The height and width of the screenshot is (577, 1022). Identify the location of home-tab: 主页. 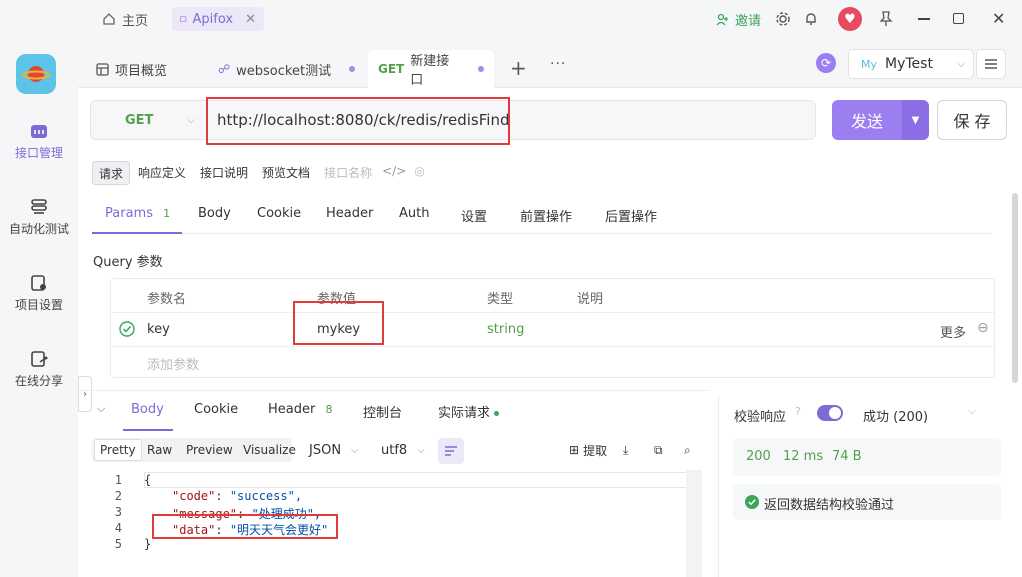
(125, 19).